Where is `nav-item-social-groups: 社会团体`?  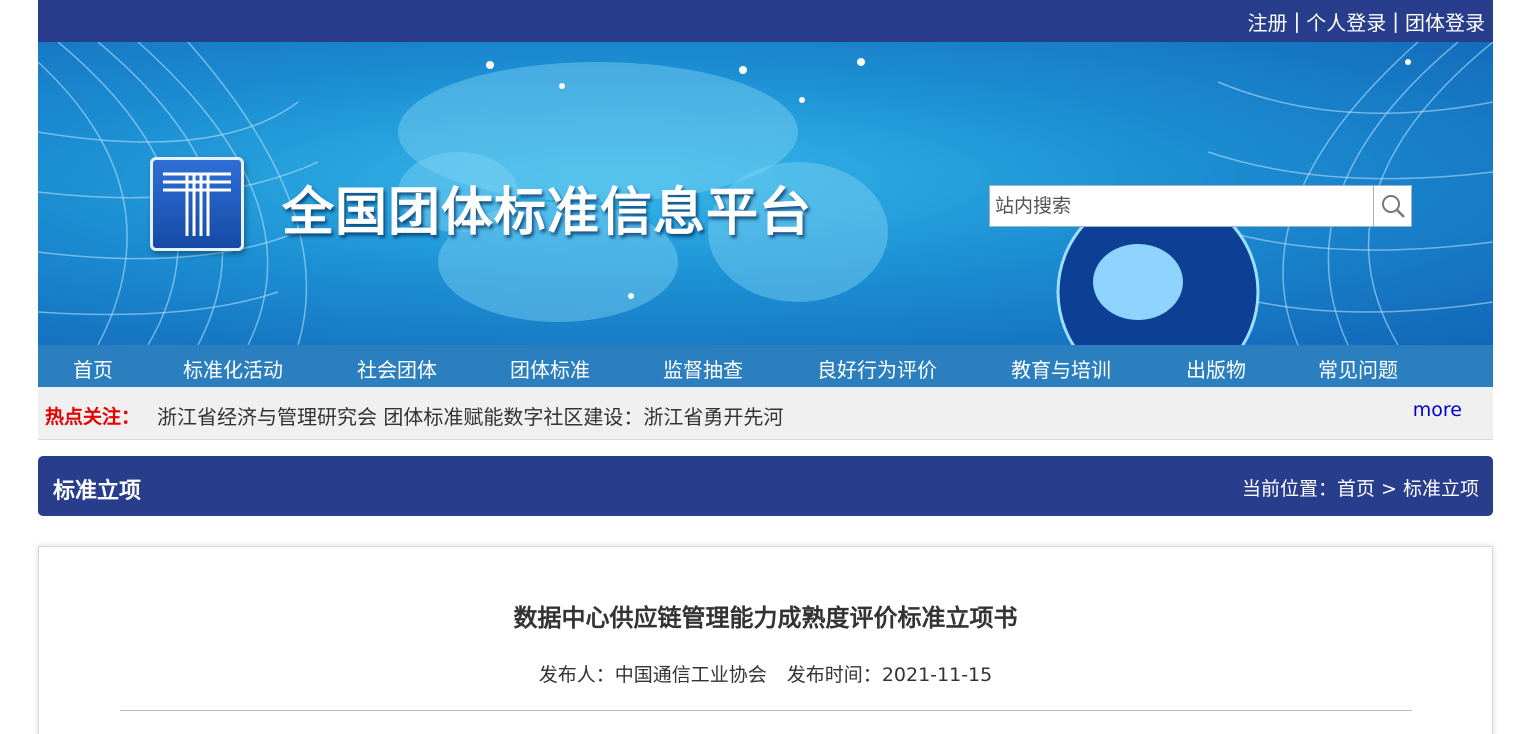 nav-item-social-groups: 社会团体 is located at coordinates (397, 368).